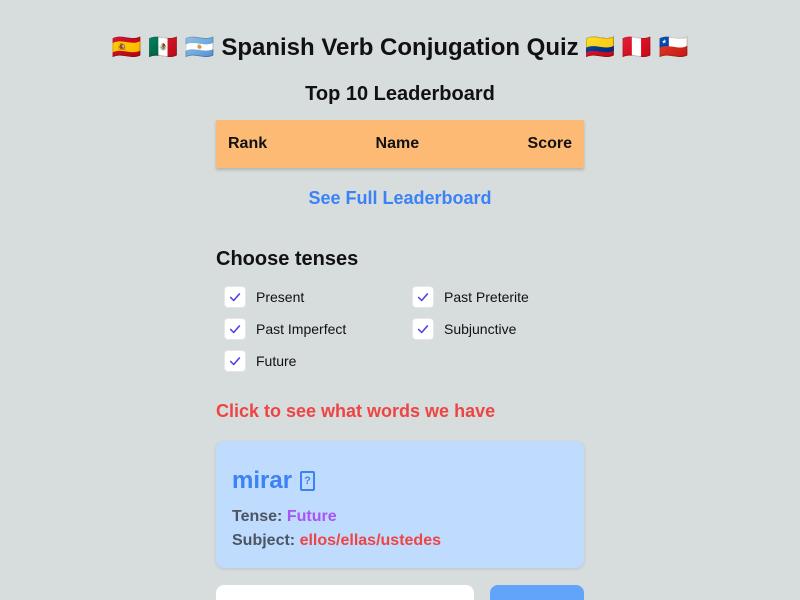 This screenshot has width=800, height=600. I want to click on leaderboard-table-header: Rank Name Score, so click(400, 144).